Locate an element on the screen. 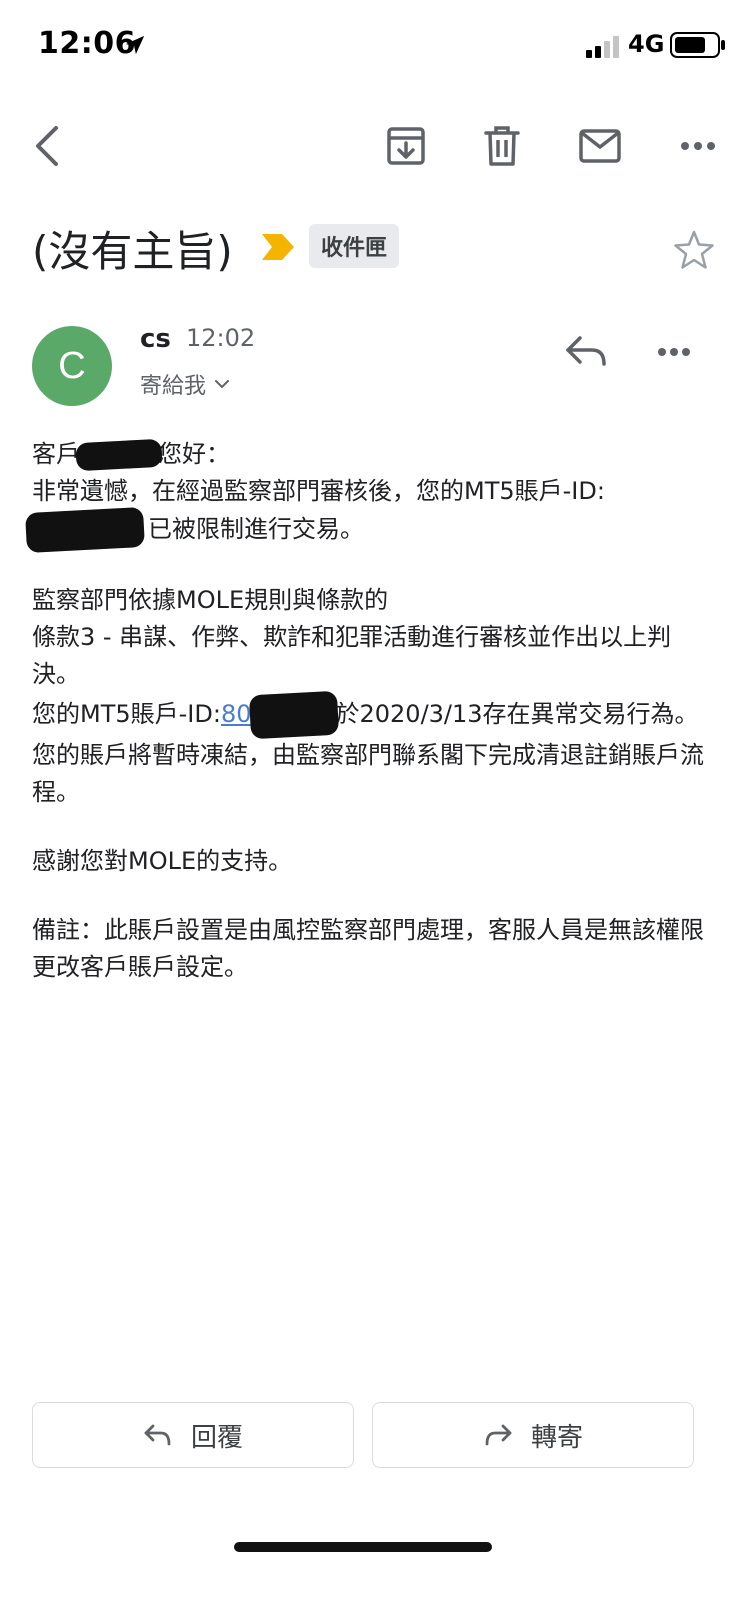 This screenshot has height=1624, width=750. chevron-down-icon is located at coordinates (222, 384).